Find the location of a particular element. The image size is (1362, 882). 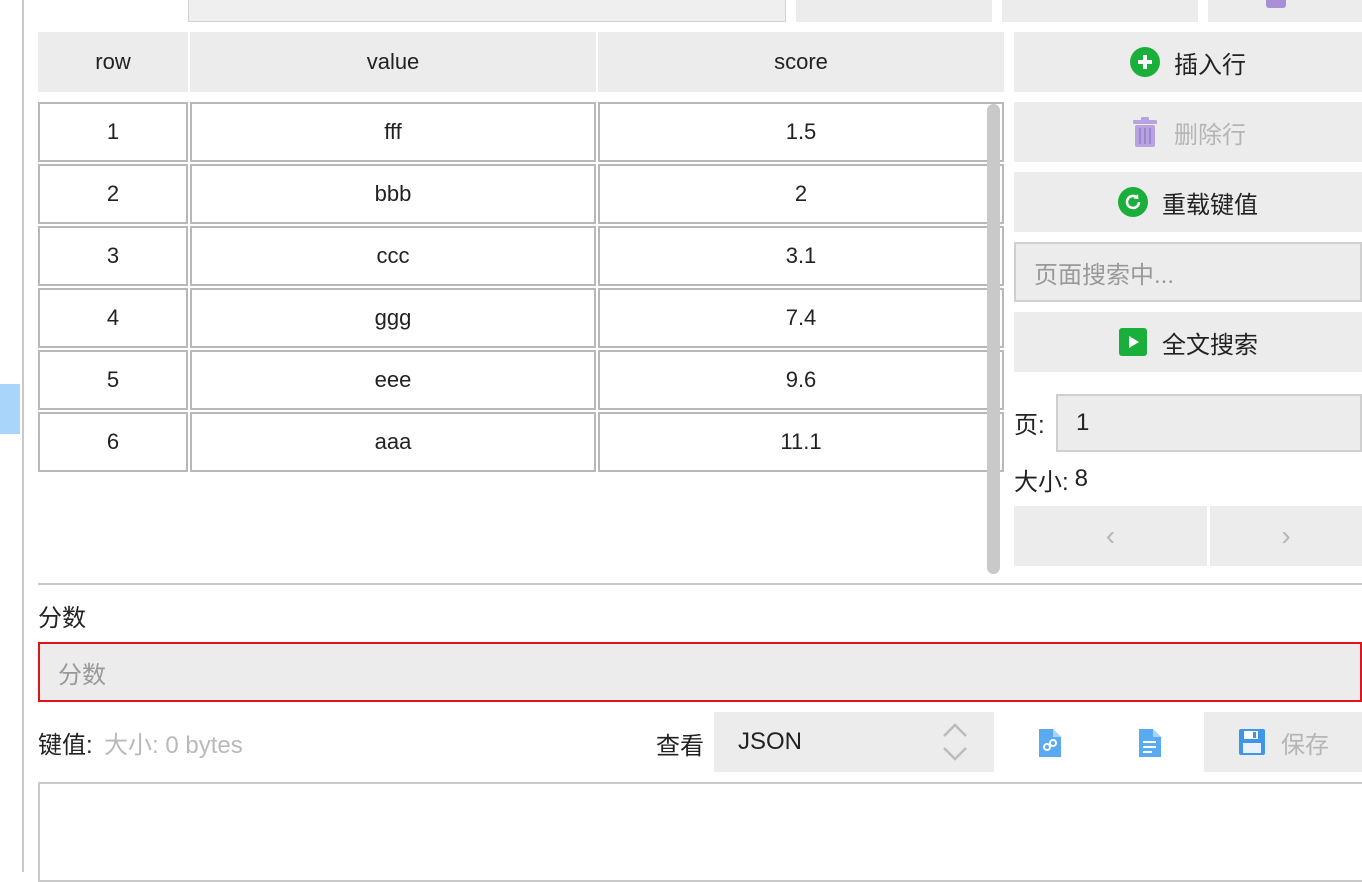

score-field-label: 分数 is located at coordinates (62, 618).